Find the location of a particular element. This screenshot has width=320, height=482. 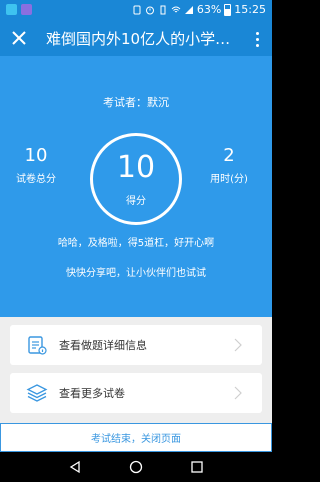

close-icon is located at coordinates (19, 38).